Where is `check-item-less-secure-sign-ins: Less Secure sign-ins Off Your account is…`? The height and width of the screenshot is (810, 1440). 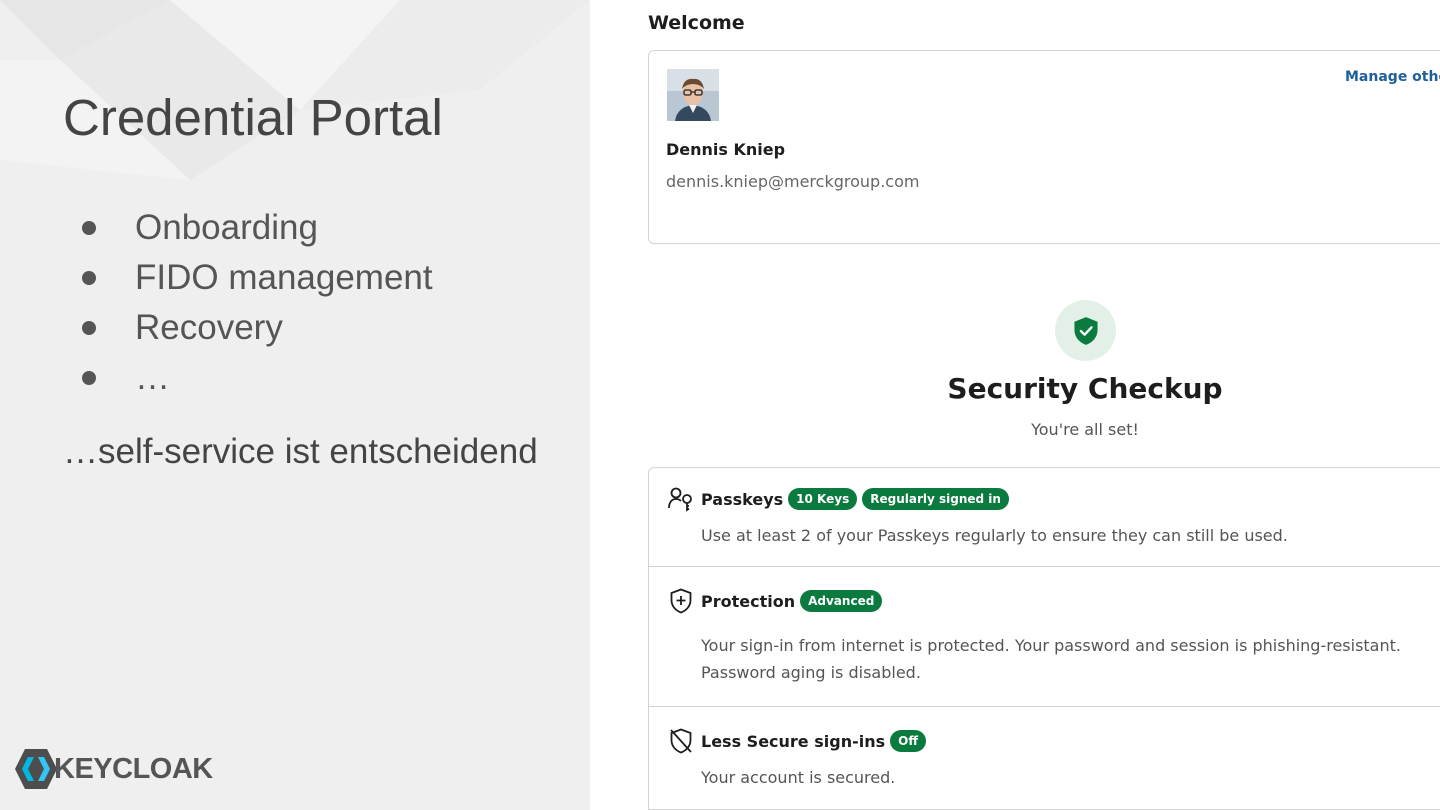
check-item-less-secure-sign-ins: Less Secure sign-ins Off Your account is… is located at coordinates (1044, 758).